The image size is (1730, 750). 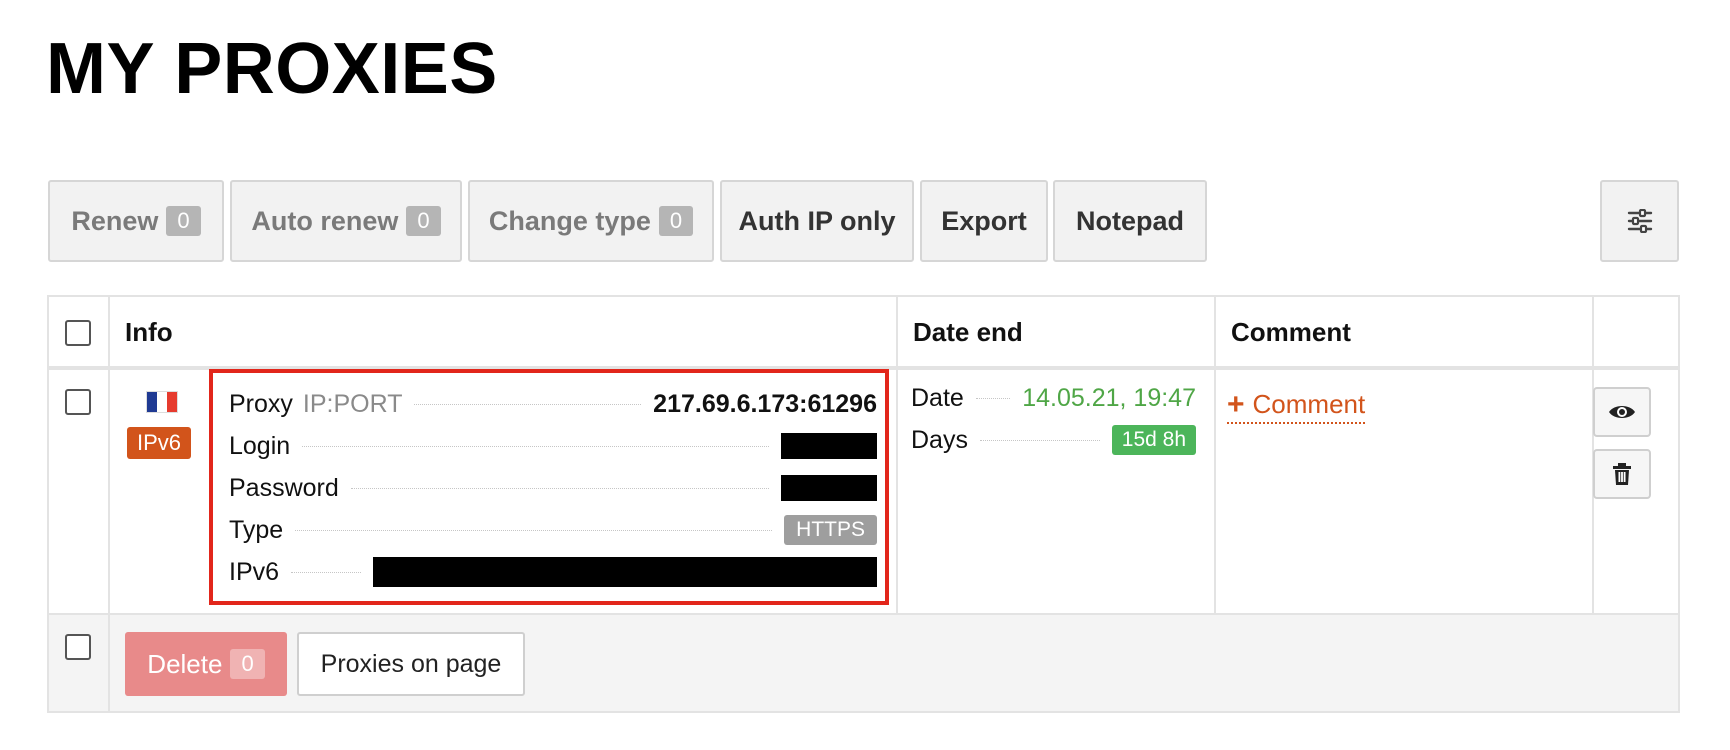 What do you see at coordinates (1053, 440) in the screenshot?
I see `days-row: Days 15d 8h` at bounding box center [1053, 440].